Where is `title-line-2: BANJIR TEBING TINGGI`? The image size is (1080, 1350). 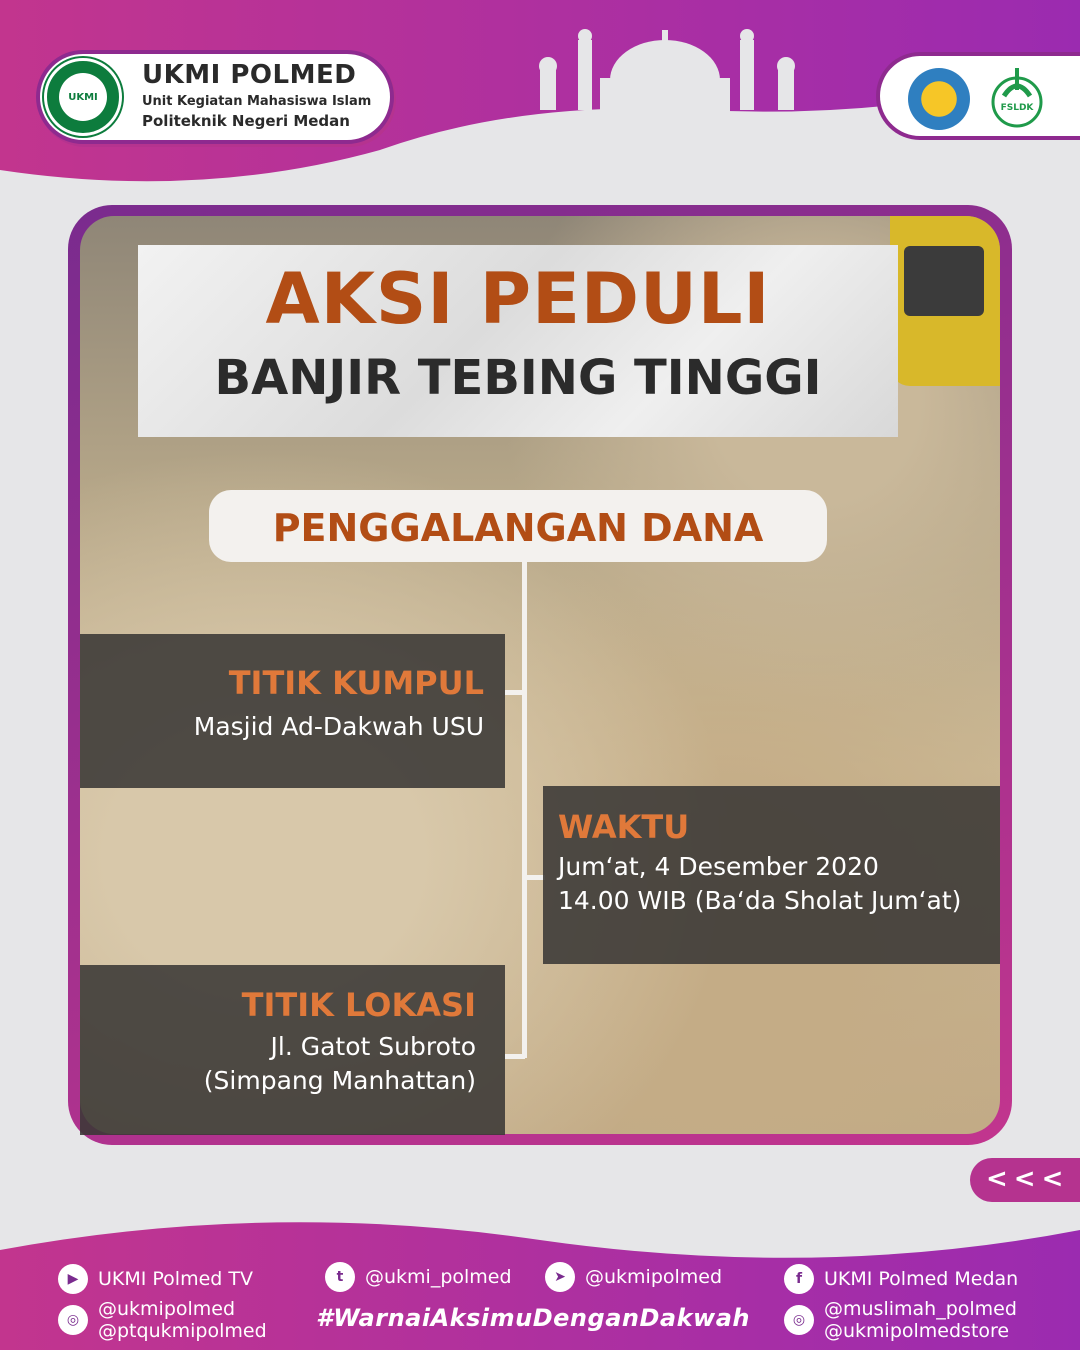 title-line-2: BANJIR TEBING TINGGI is located at coordinates (518, 378).